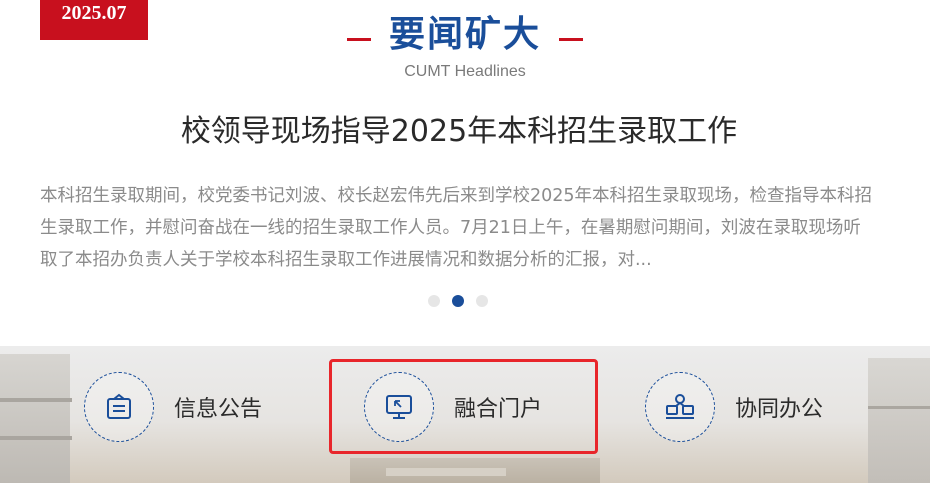 The width and height of the screenshot is (930, 483). Describe the element at coordinates (358, 39) in the screenshot. I see `title-dash-left` at that location.